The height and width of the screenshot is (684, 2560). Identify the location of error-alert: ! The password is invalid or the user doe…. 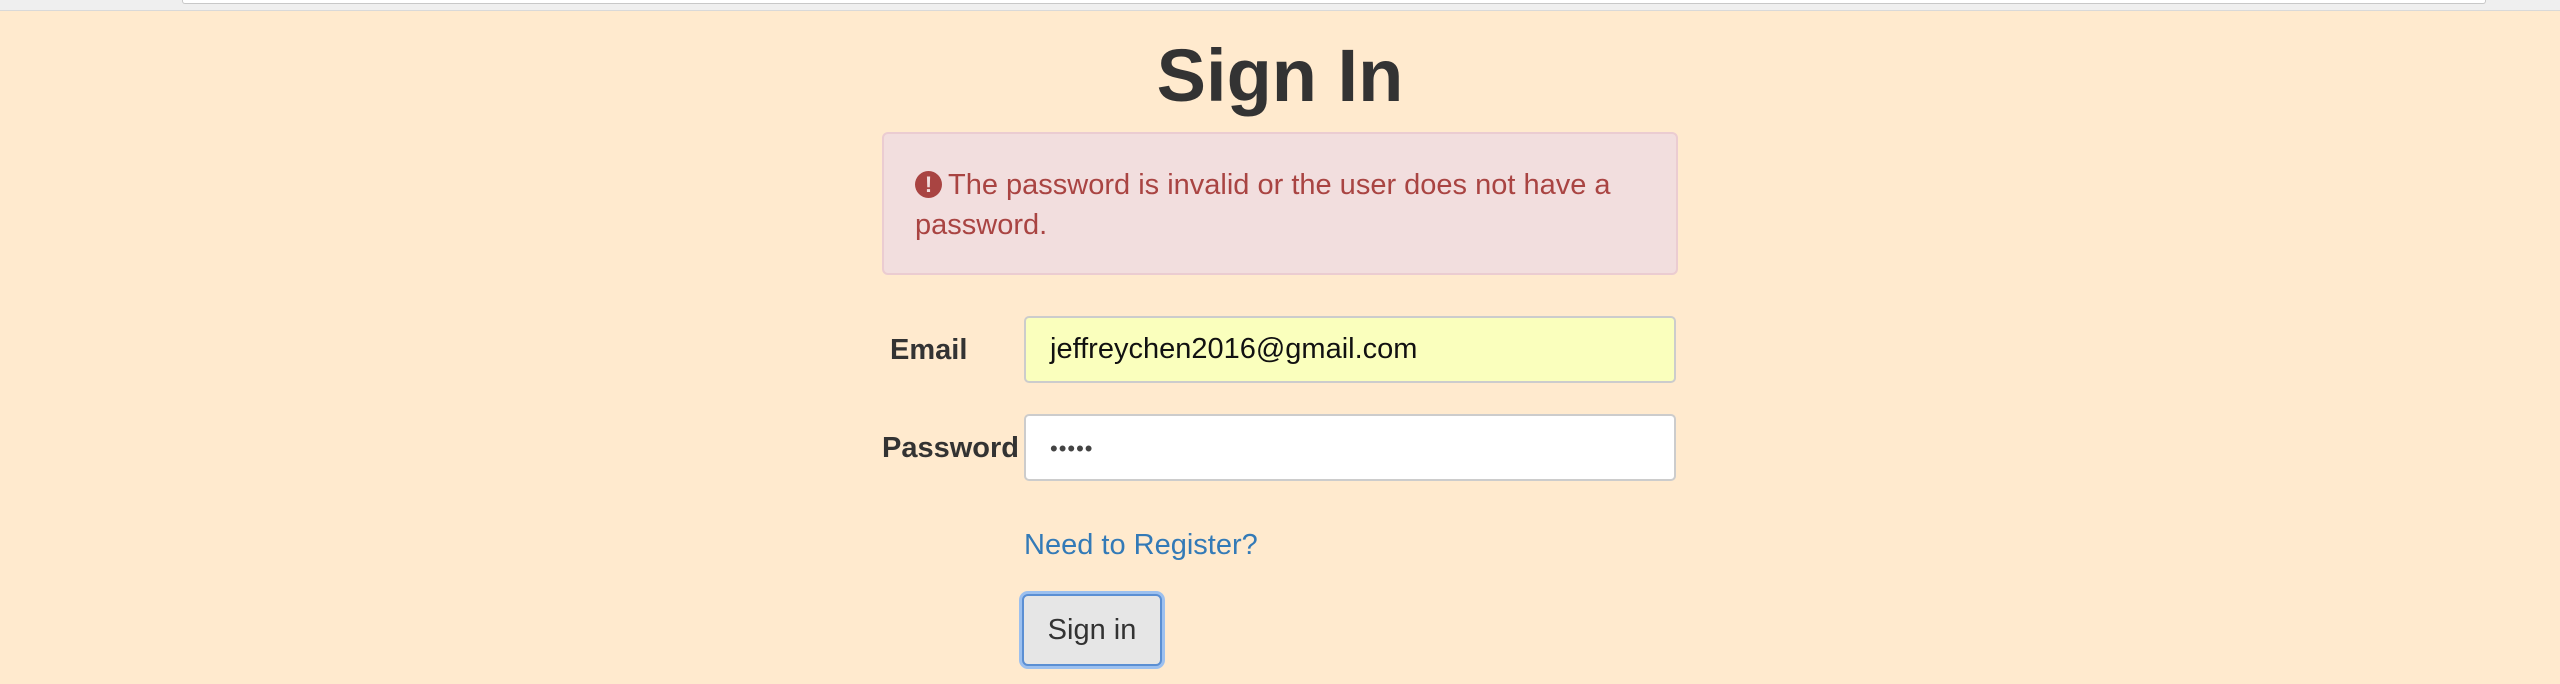
(1280, 203).